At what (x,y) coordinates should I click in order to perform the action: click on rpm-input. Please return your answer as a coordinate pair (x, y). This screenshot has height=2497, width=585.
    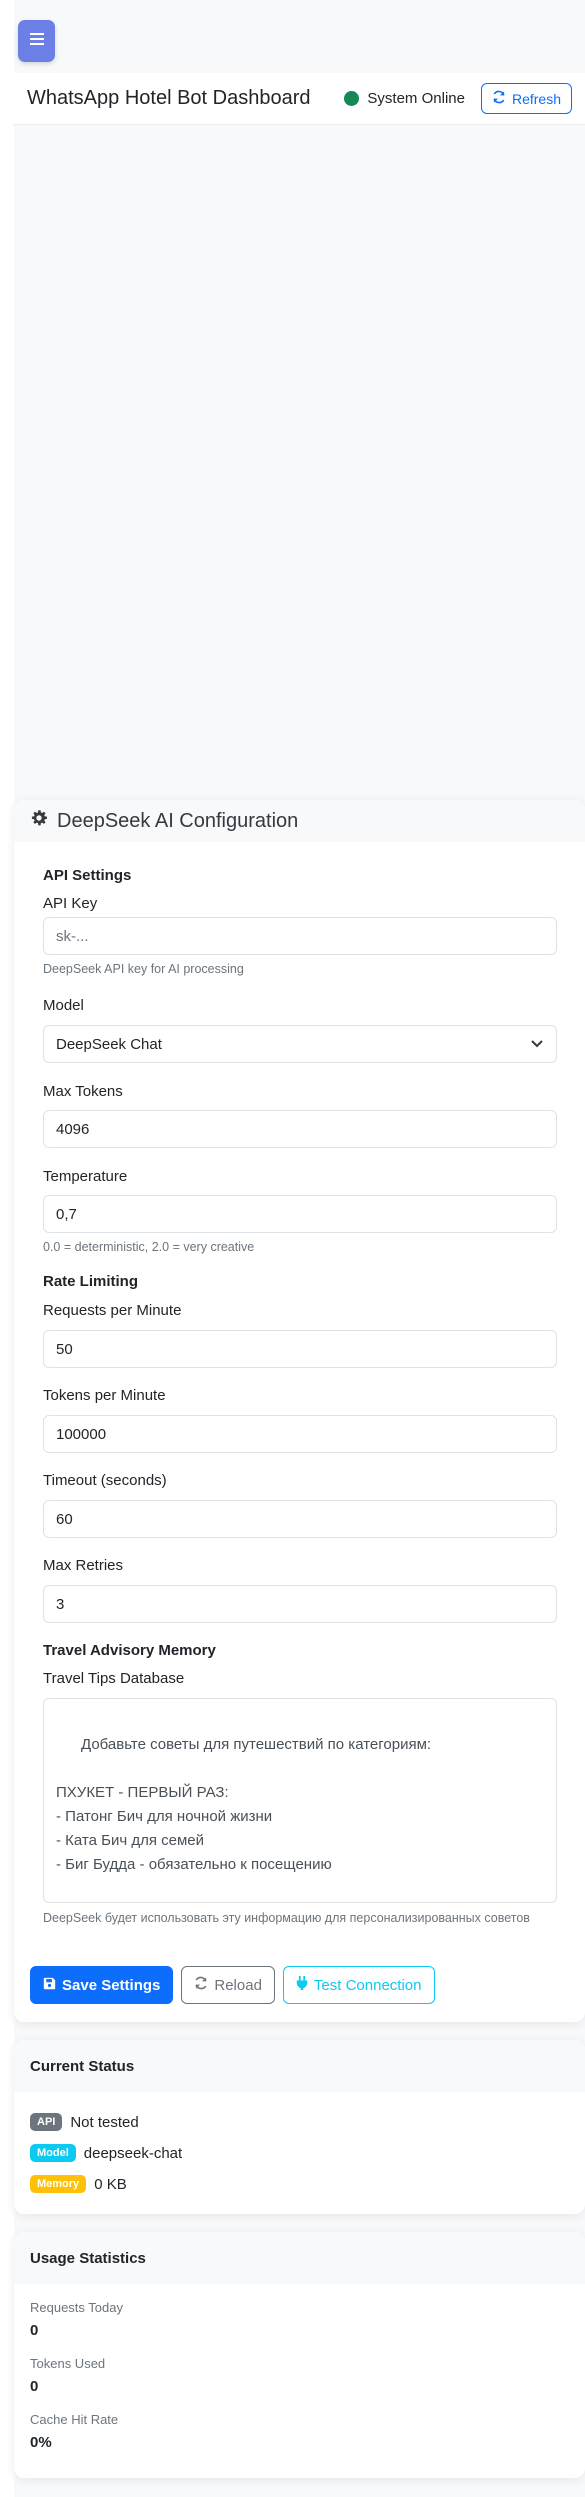
    Looking at the image, I should click on (300, 1349).